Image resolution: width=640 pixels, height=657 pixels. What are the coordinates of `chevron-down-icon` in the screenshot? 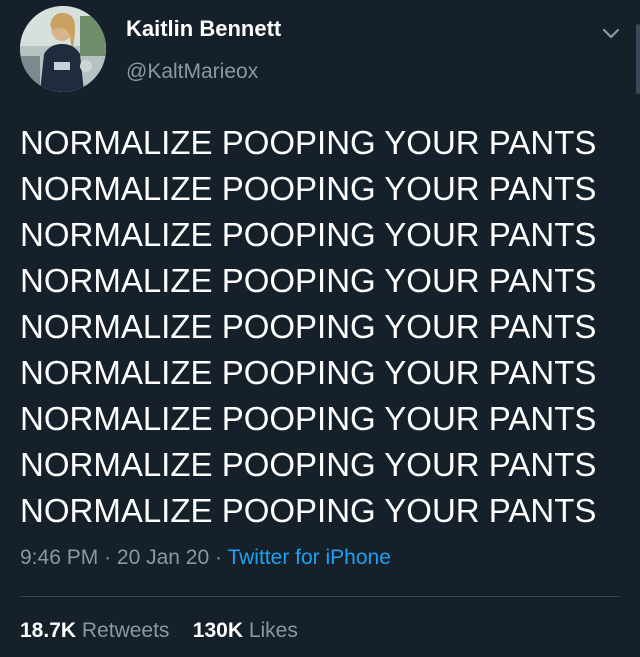 It's located at (611, 33).